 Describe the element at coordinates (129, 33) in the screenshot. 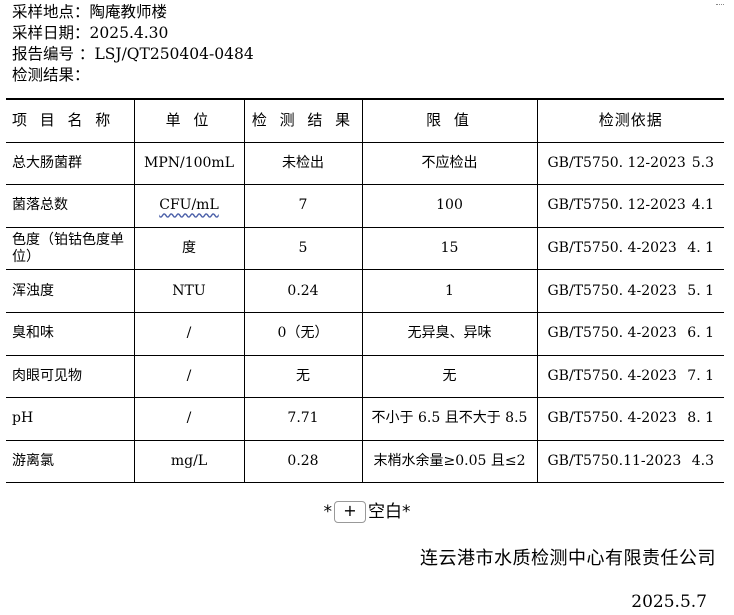

I see `sample-date-value: 2025.4.30` at that location.